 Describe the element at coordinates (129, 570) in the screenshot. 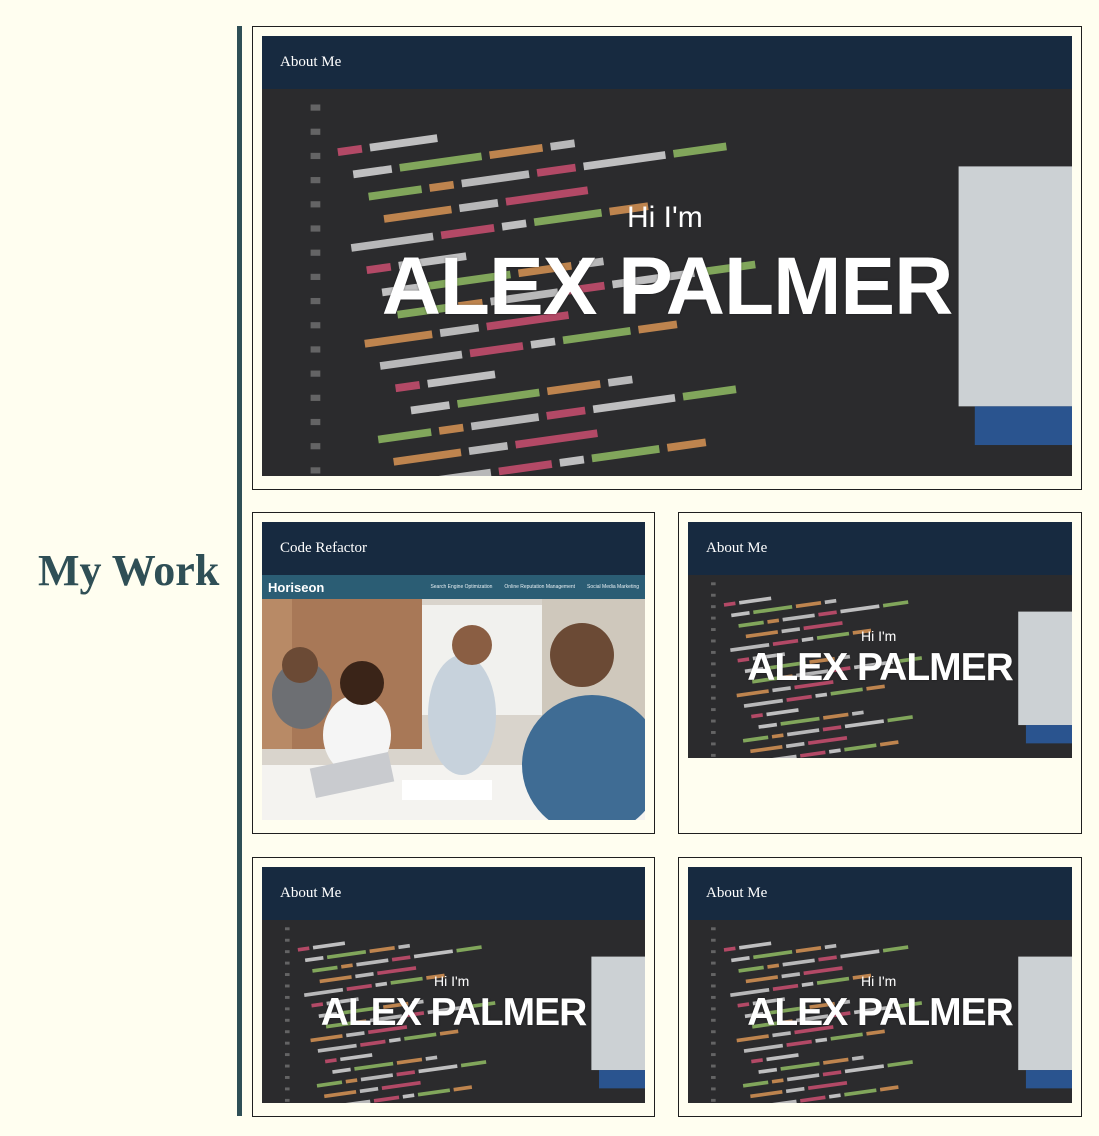

I see `section-title: My Work` at that location.